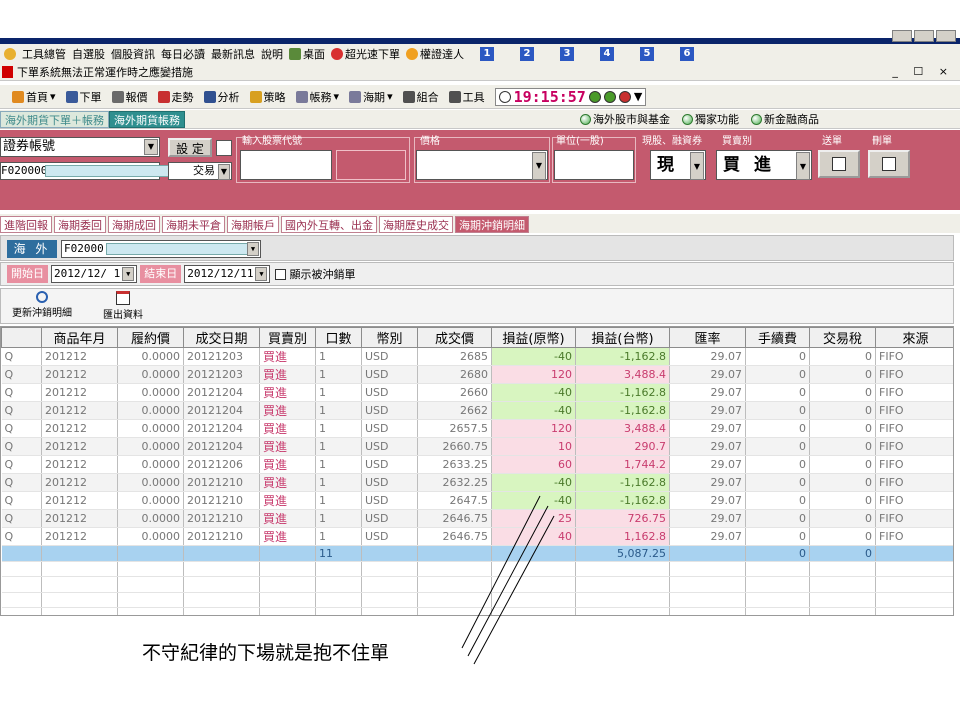  I want to click on send-order-button, so click(839, 164).